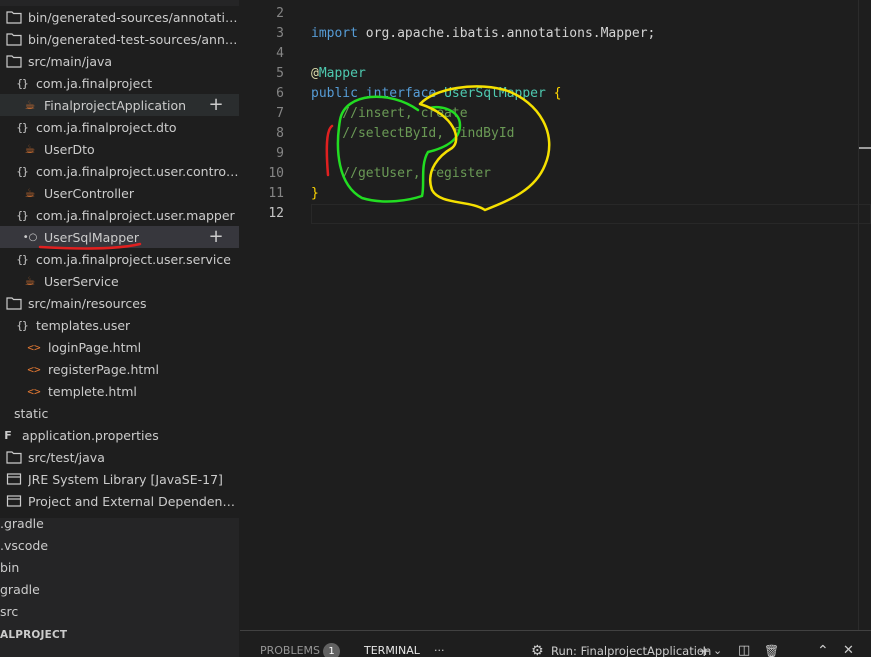  I want to click on tree-item: src/main/resources, so click(119, 303).